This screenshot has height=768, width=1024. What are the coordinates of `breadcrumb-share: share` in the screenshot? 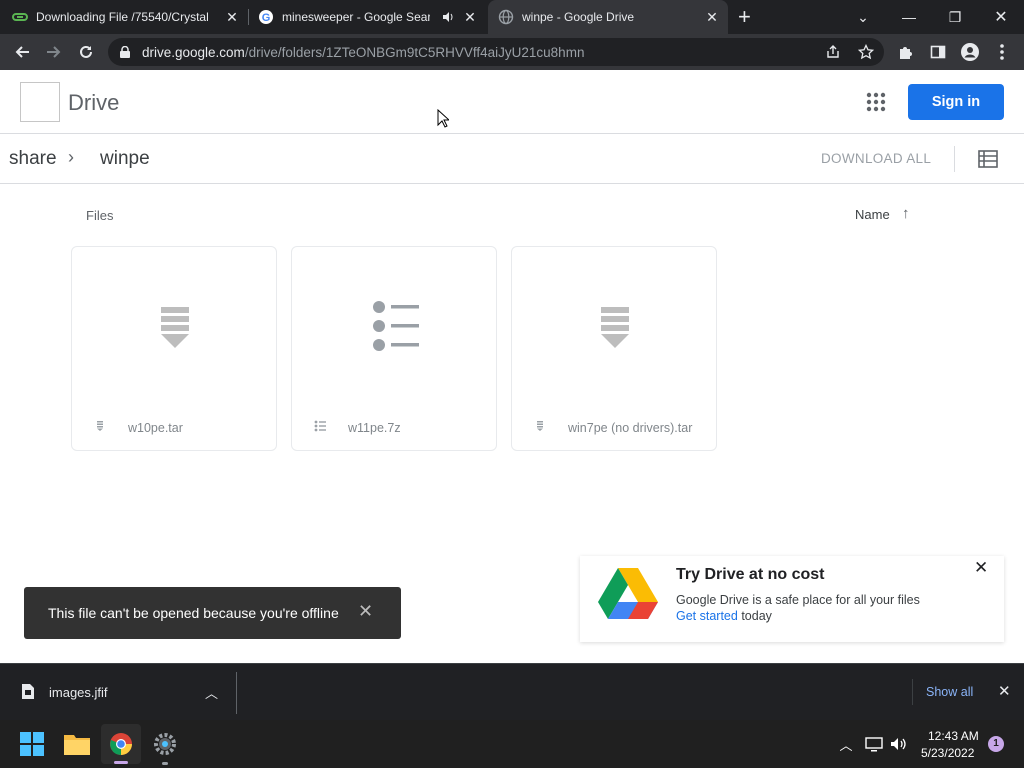 It's located at (33, 159).